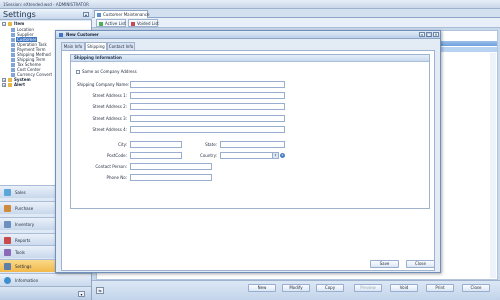  What do you see at coordinates (248, 35) in the screenshot?
I see `dialog-titlebar: New Customer ▫ □ ×` at bounding box center [248, 35].